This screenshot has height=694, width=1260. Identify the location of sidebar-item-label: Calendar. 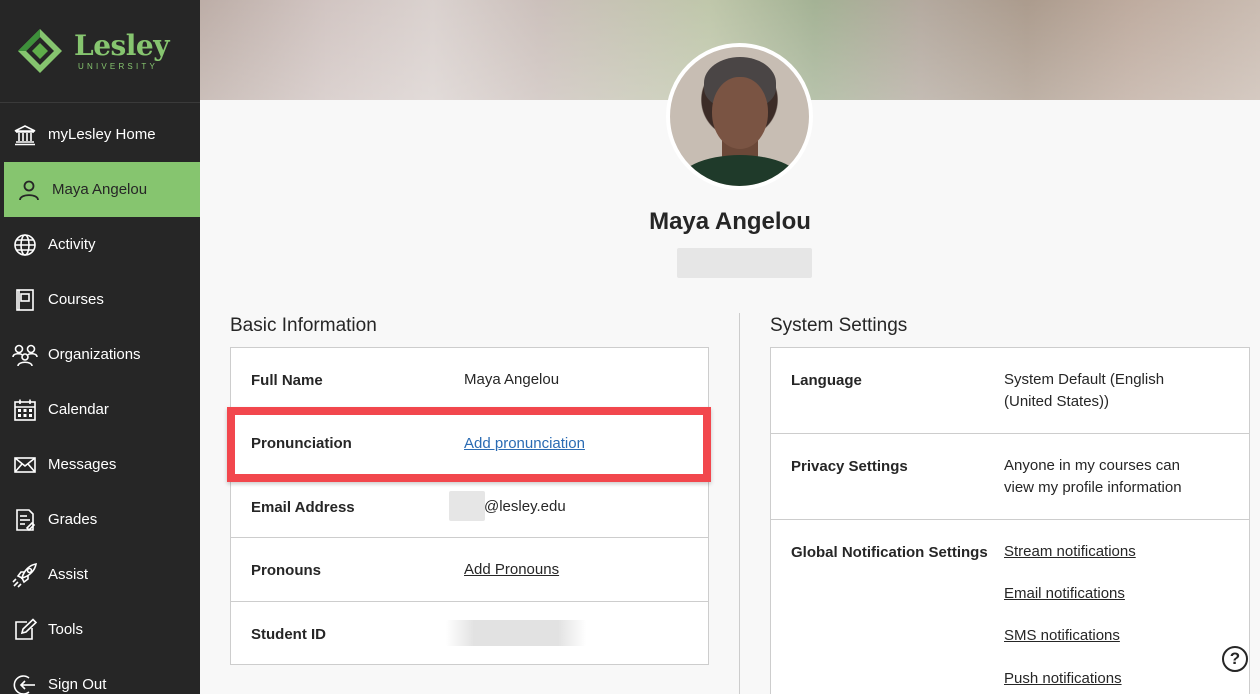
(78, 409).